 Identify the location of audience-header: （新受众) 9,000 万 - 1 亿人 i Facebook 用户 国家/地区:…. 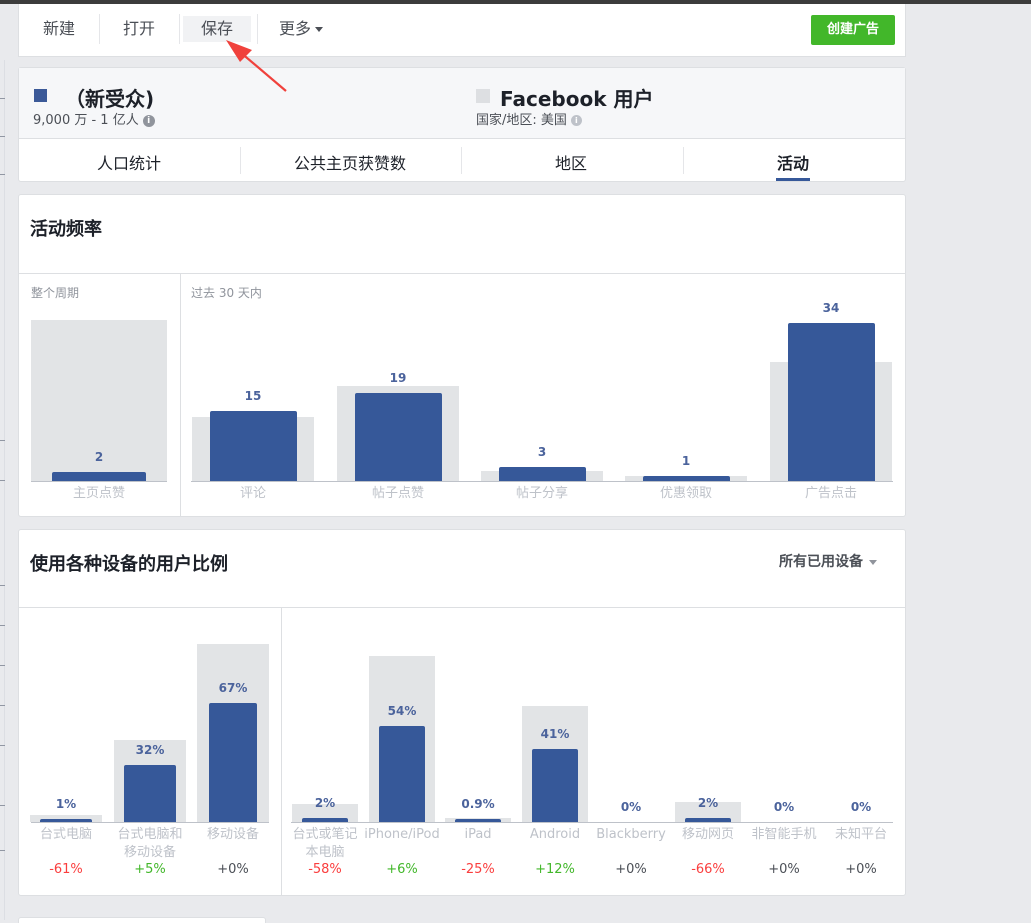
(462, 103).